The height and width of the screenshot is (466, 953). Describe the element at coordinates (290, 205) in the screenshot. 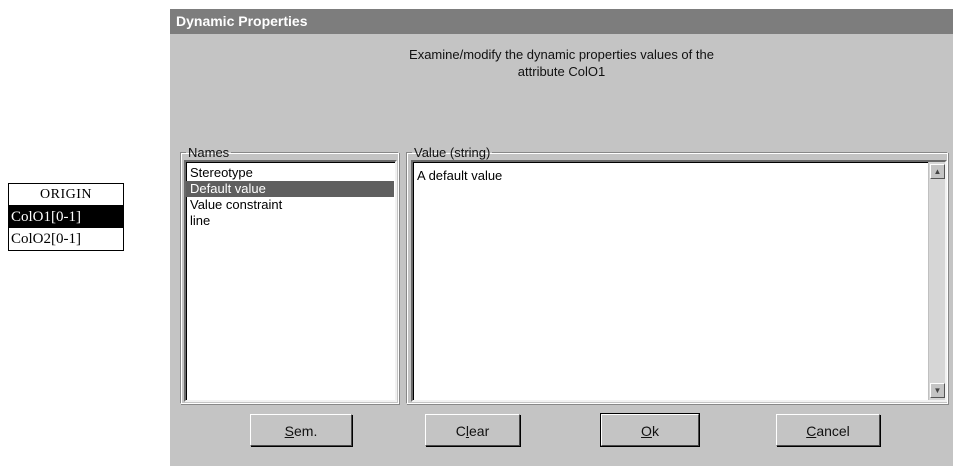

I see `list-item: Value constraint` at that location.